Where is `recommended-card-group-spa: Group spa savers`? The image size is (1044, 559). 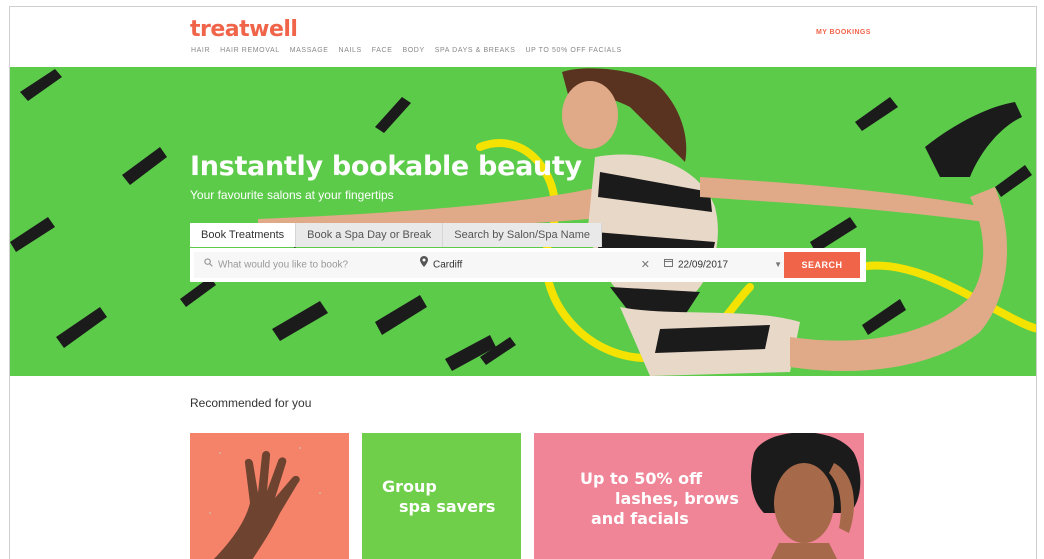
recommended-card-group-spa: Group spa savers is located at coordinates (441, 496).